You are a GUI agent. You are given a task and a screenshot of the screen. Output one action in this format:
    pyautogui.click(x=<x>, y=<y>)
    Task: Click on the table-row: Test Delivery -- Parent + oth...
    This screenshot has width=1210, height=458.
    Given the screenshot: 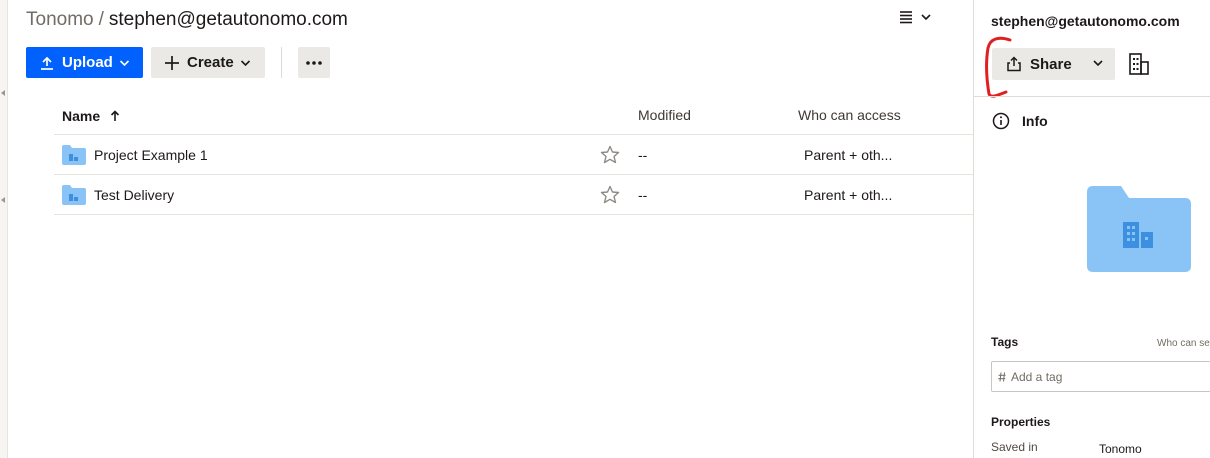 What is the action you would take?
    pyautogui.click(x=513, y=195)
    